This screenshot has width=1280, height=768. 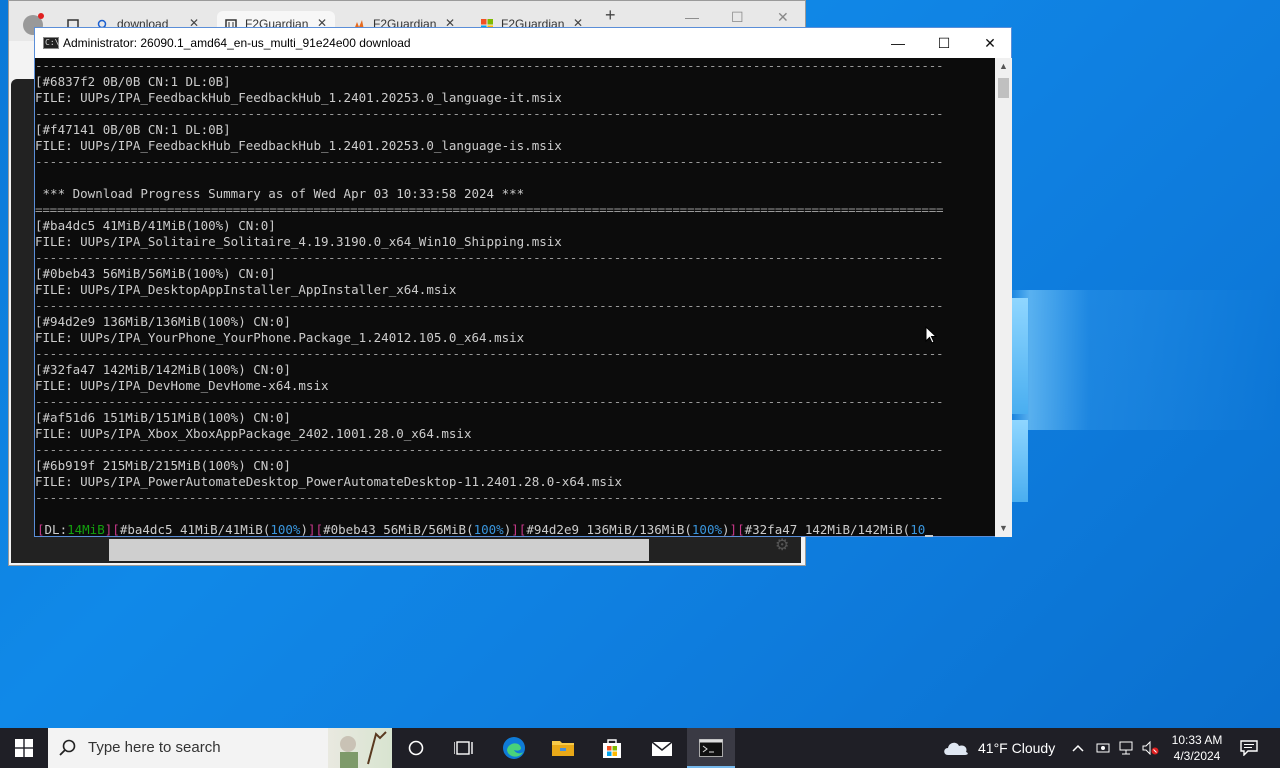 I want to click on status-item-id: #0beb43, so click(x=349, y=529).